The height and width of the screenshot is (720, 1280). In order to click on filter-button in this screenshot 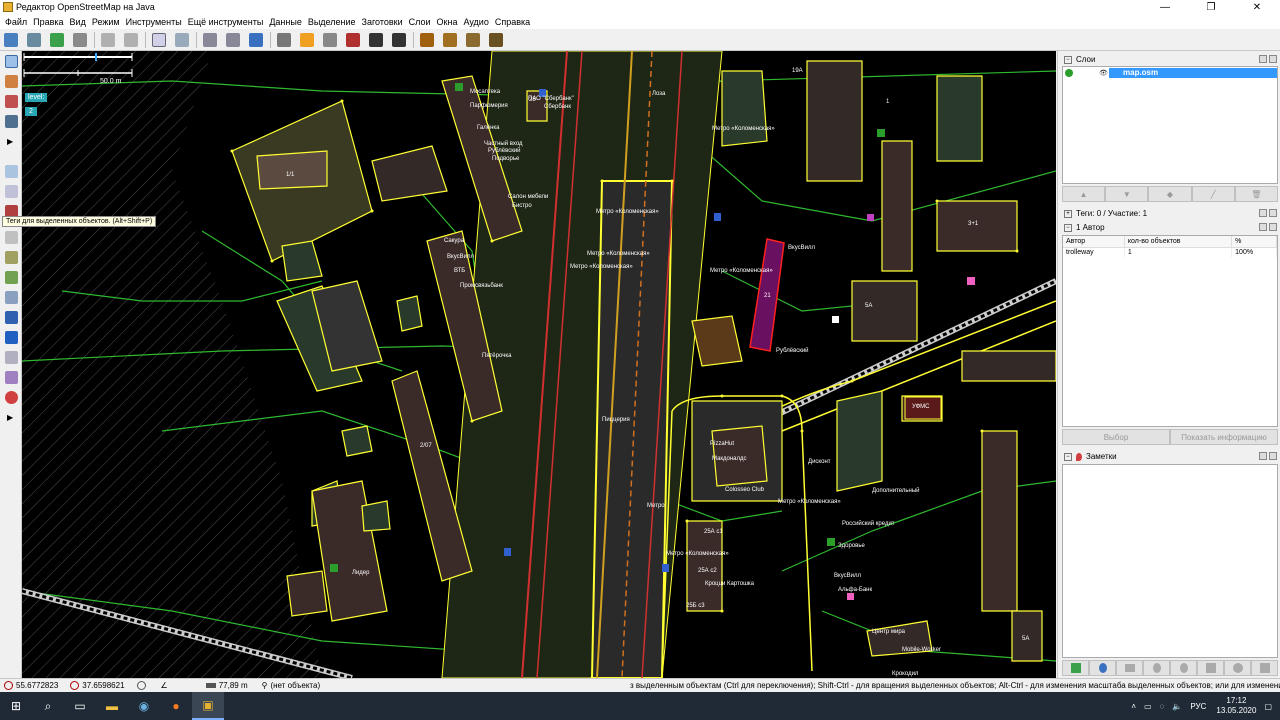, I will do `click(11, 357)`.